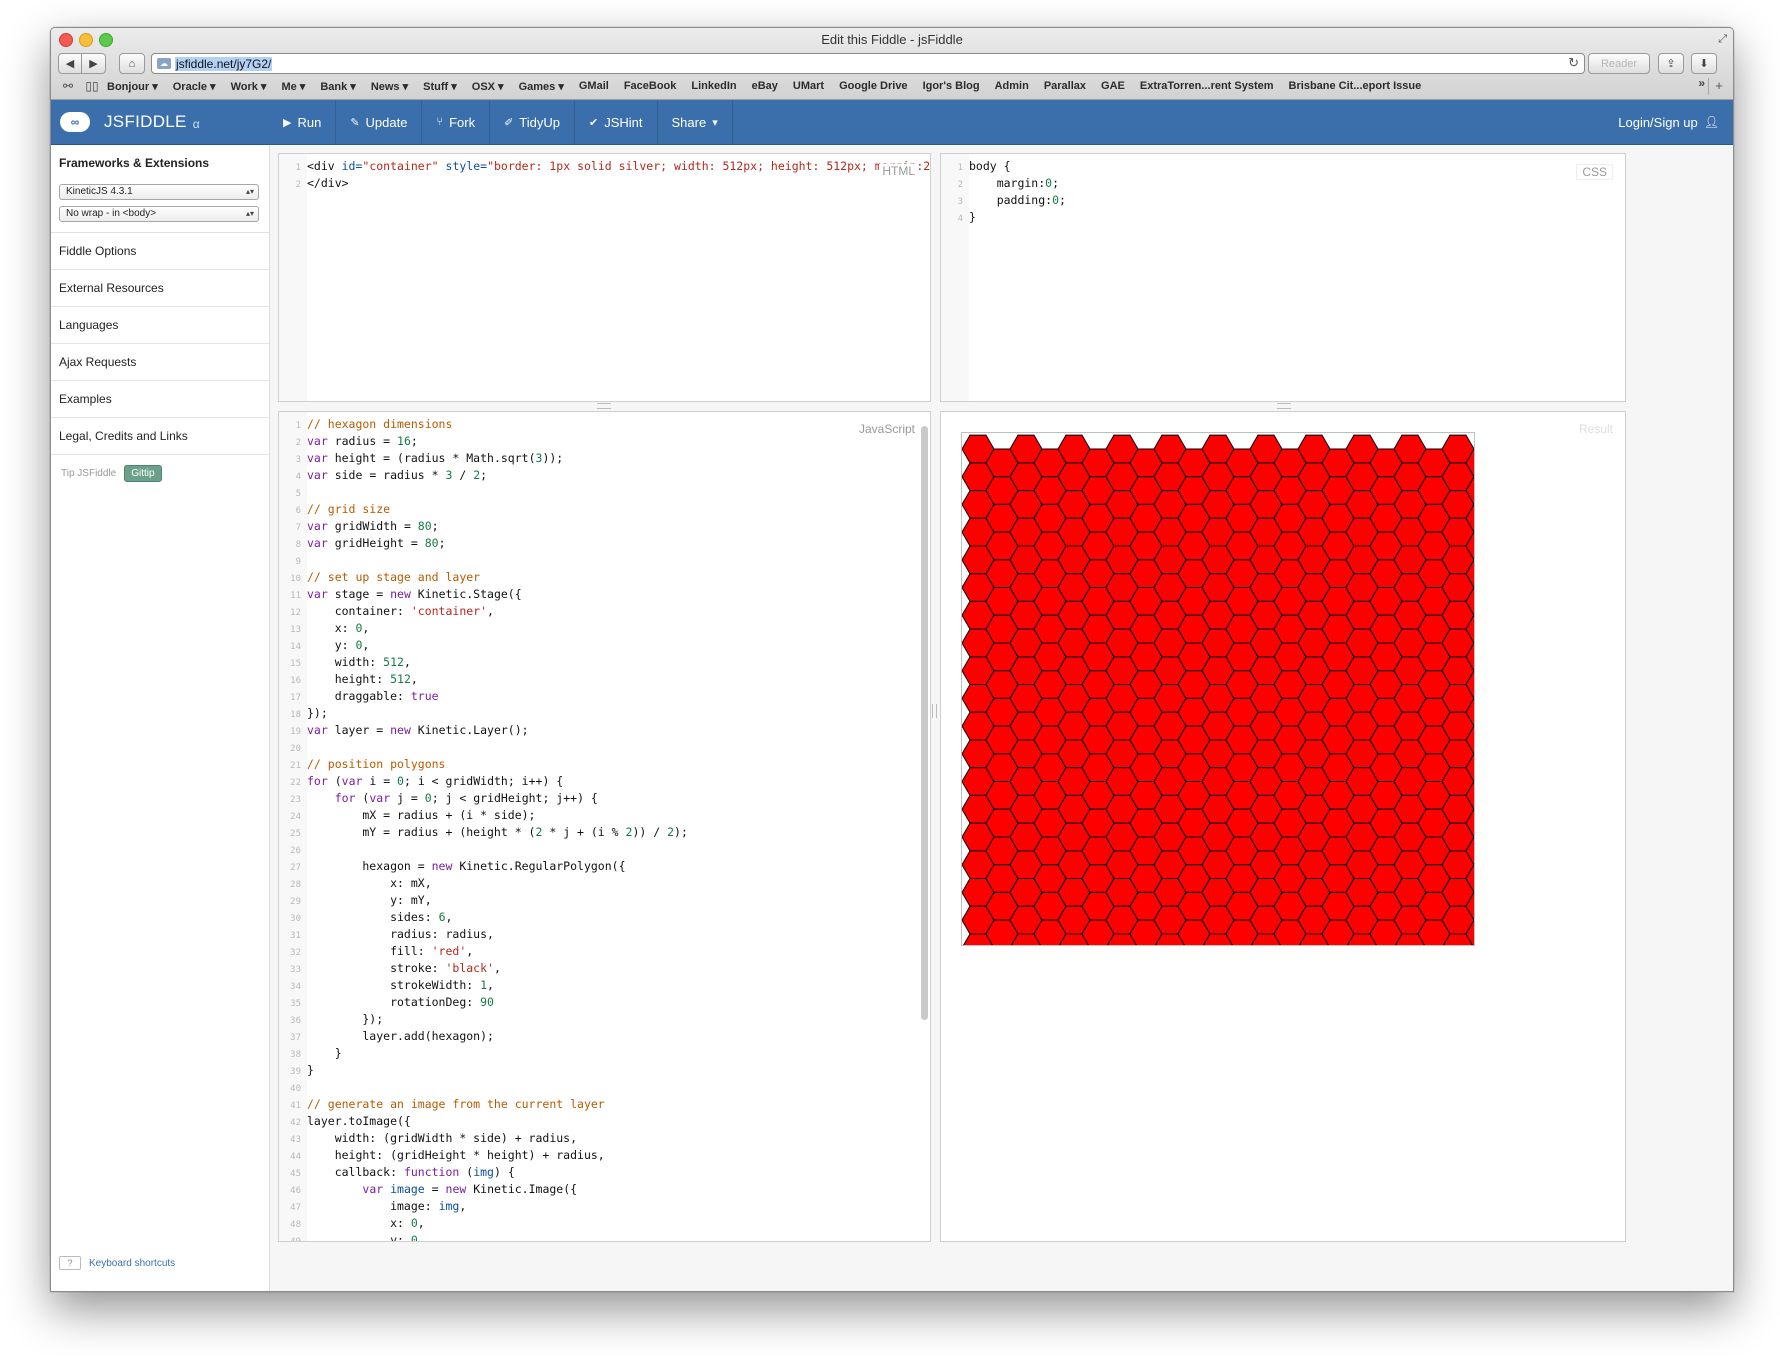 The width and height of the screenshot is (1780, 1362). What do you see at coordinates (68, 86) in the screenshot?
I see `reading-list-icon: ⚯` at bounding box center [68, 86].